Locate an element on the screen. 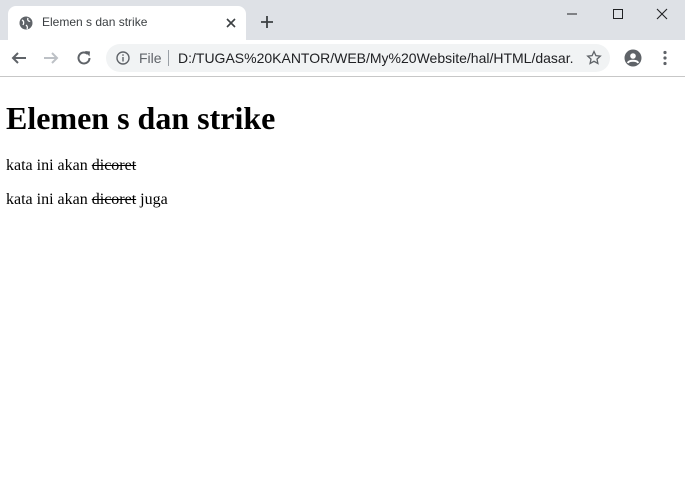 The width and height of the screenshot is (685, 487). scheme-label: File is located at coordinates (150, 58).